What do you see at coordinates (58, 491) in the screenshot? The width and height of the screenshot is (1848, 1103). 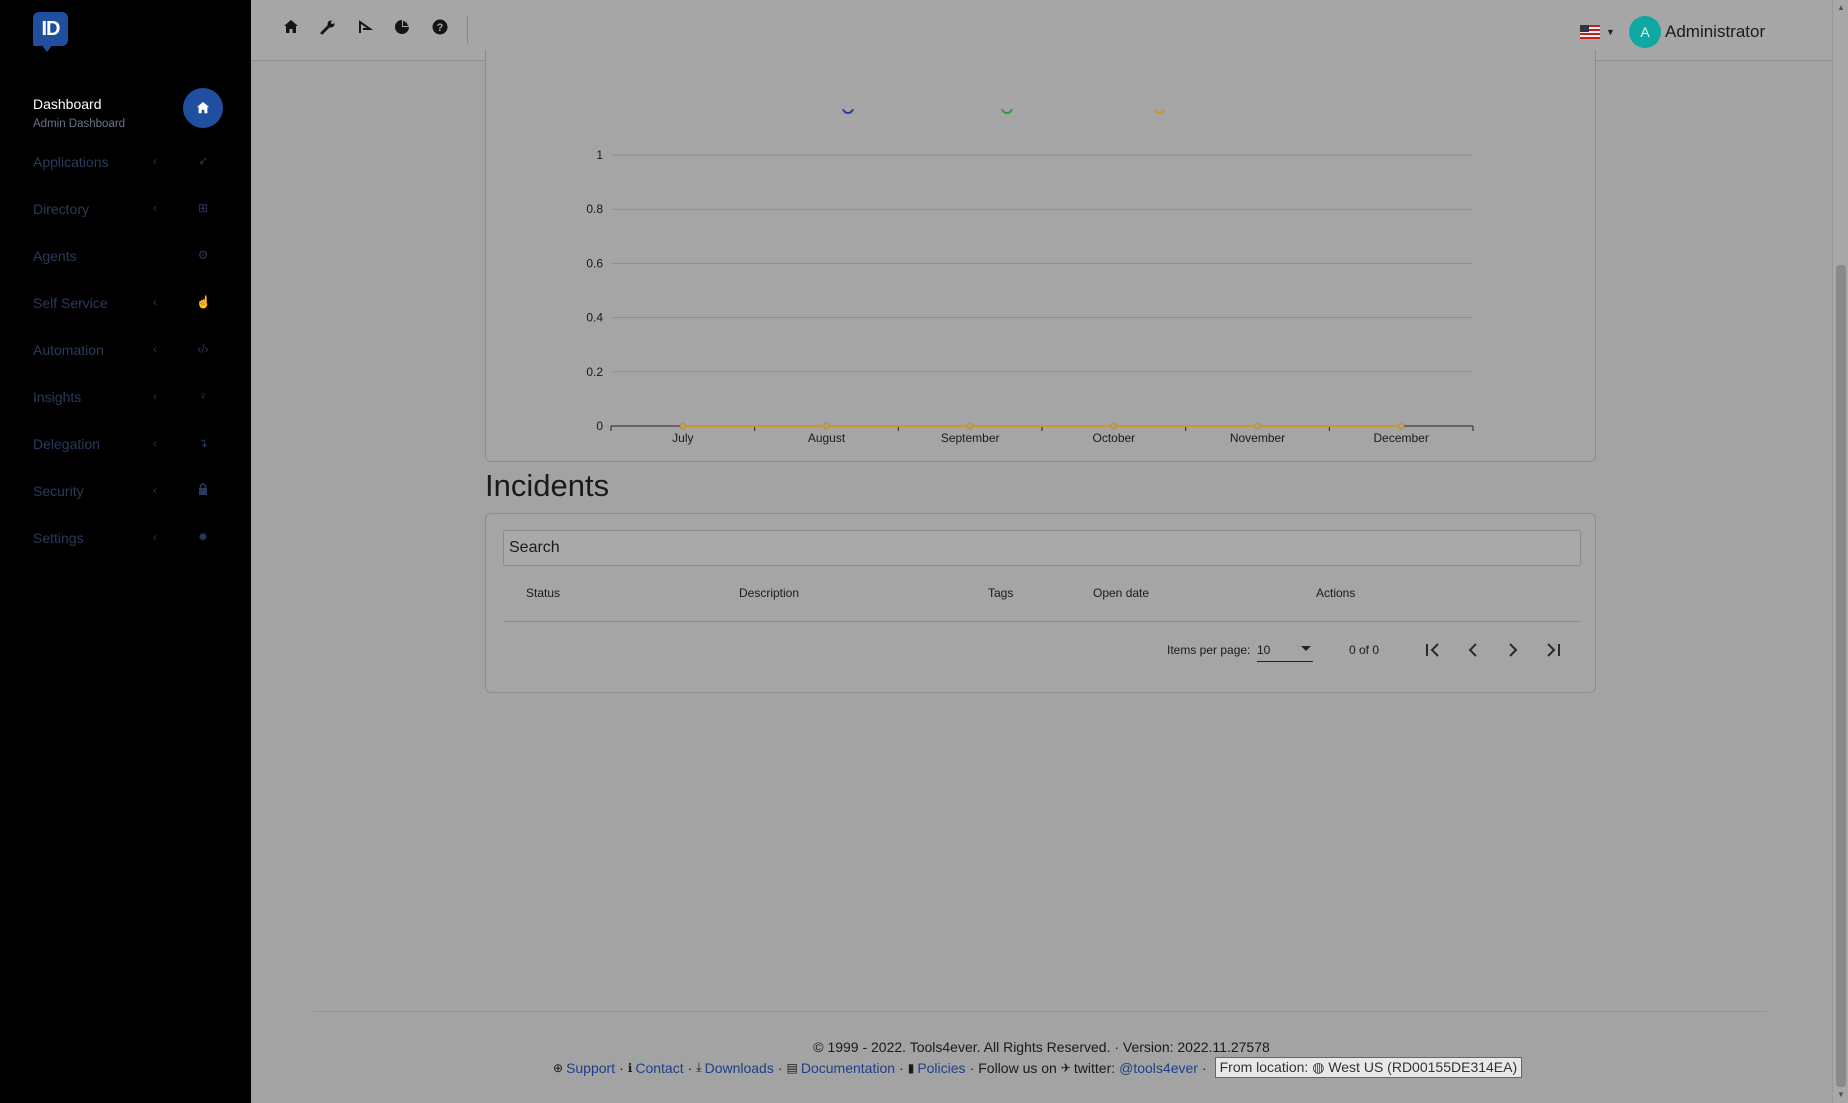 I see `sidebar-item-label: Security` at bounding box center [58, 491].